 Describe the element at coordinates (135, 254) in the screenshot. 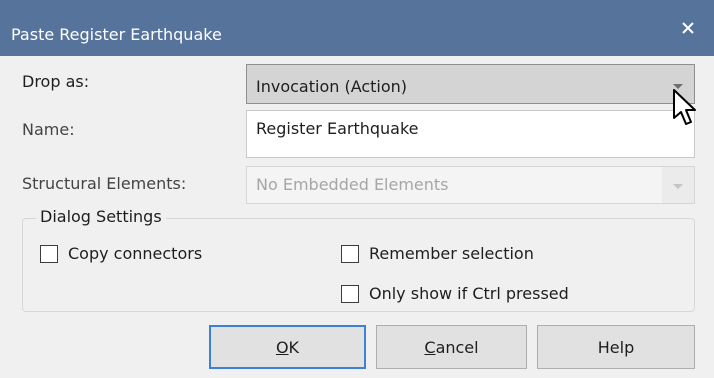

I see `copy-connectors-label: Copy connectors` at that location.